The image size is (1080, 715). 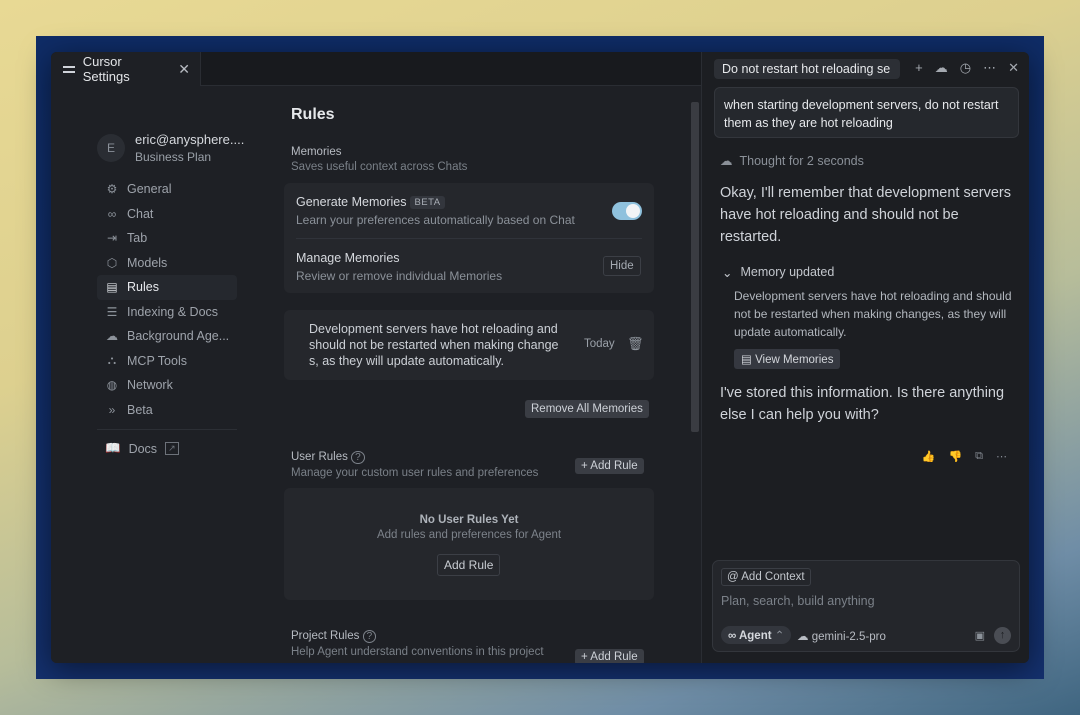 What do you see at coordinates (778, 272) in the screenshot?
I see `memory-updated-toggle: ⌄ Memory updated` at bounding box center [778, 272].